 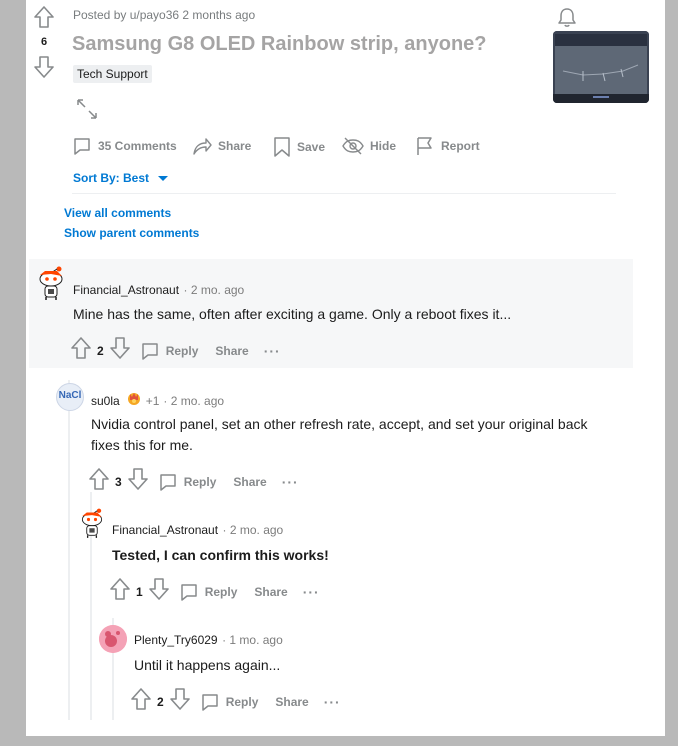 I want to click on expand-button, so click(x=87, y=111).